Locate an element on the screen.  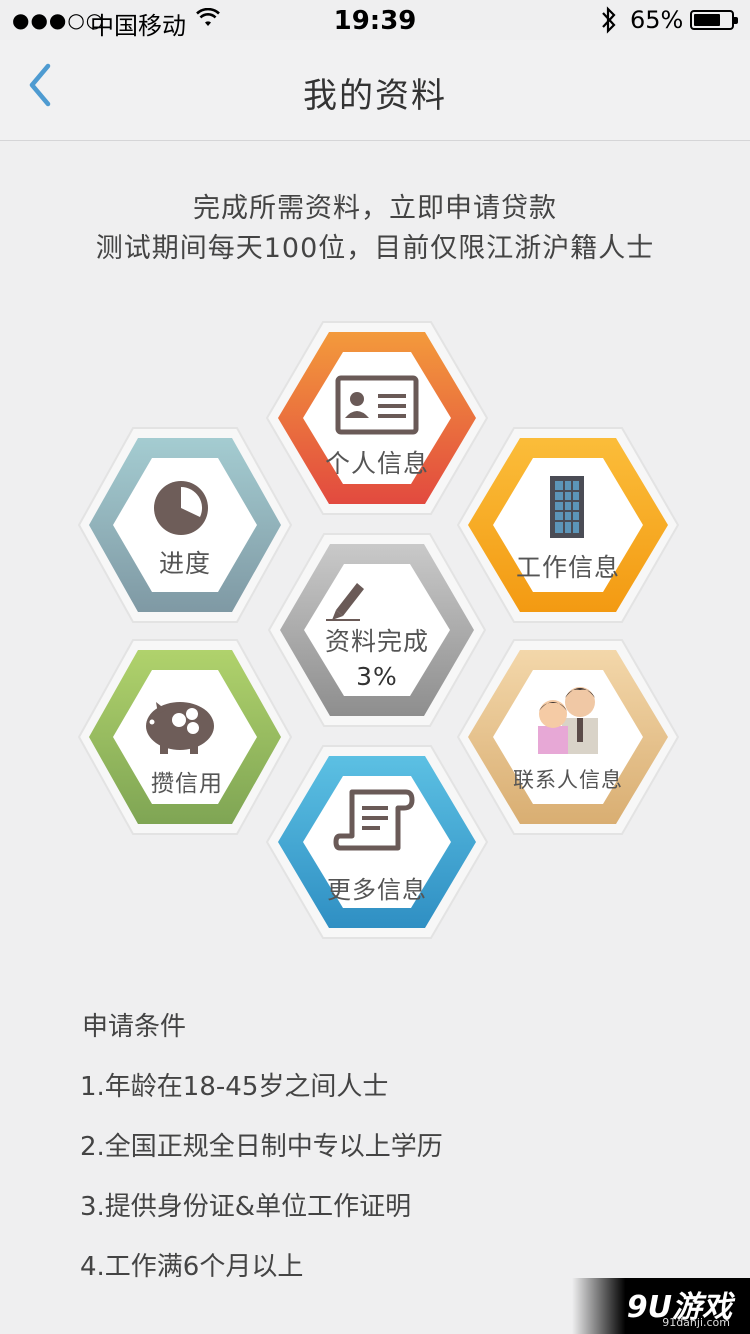
hex-more-info is located at coordinates (377, 842).